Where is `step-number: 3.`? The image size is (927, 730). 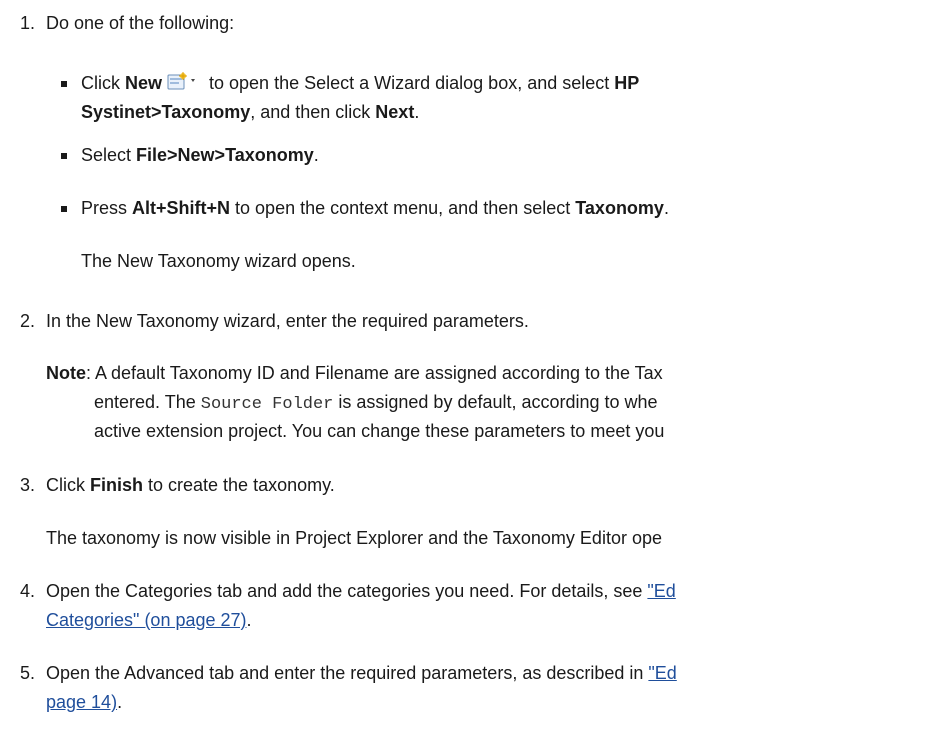 step-number: 3. is located at coordinates (28, 485).